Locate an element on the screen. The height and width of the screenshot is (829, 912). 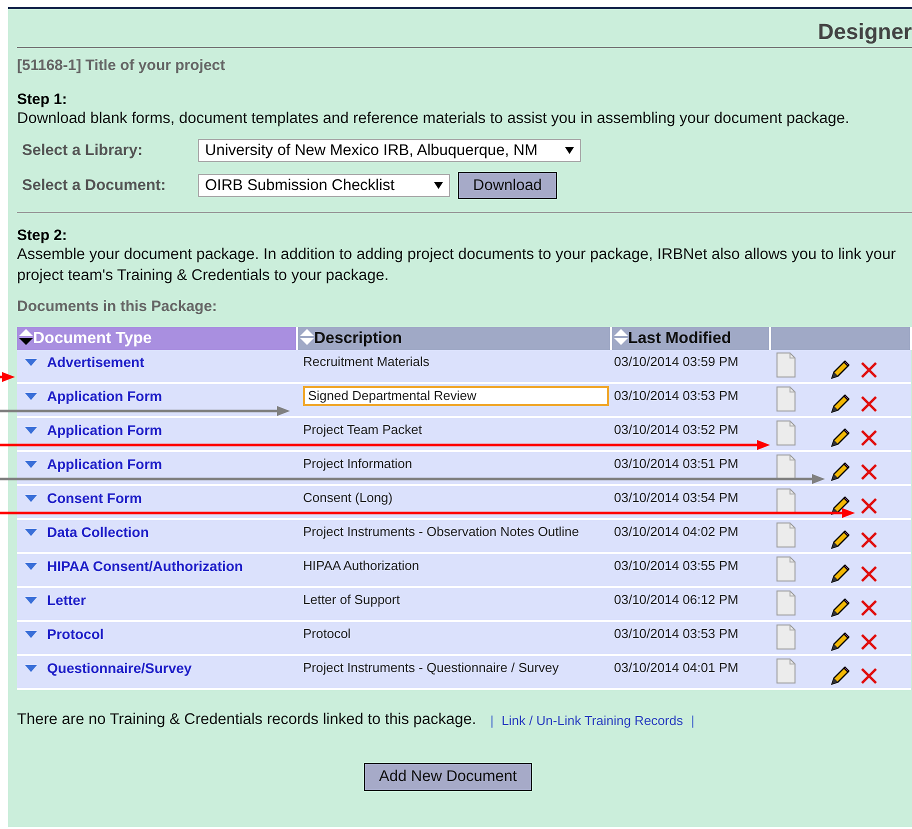
document-type-link: Consent Form is located at coordinates (94, 498).